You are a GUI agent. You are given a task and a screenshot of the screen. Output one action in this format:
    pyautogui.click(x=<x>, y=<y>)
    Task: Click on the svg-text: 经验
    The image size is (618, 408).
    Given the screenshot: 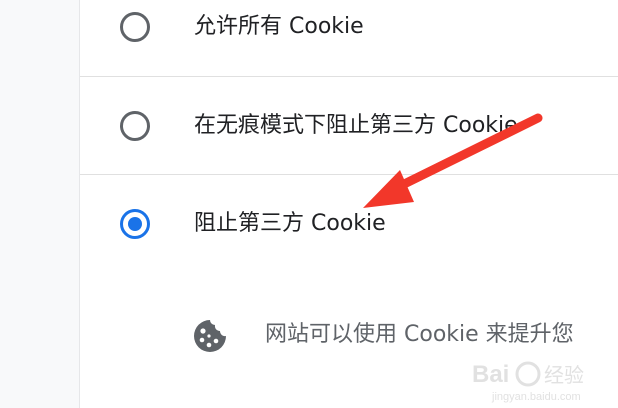 What is the action you would take?
    pyautogui.click(x=564, y=375)
    